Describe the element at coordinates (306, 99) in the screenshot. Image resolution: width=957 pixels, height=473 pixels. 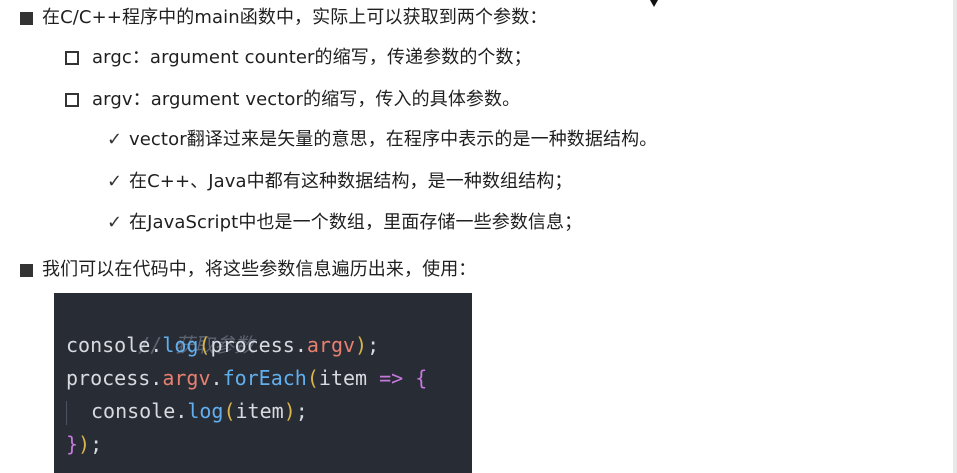
I see `bullet-text: argv：argument vector的缩写，传入的具体参数。` at that location.